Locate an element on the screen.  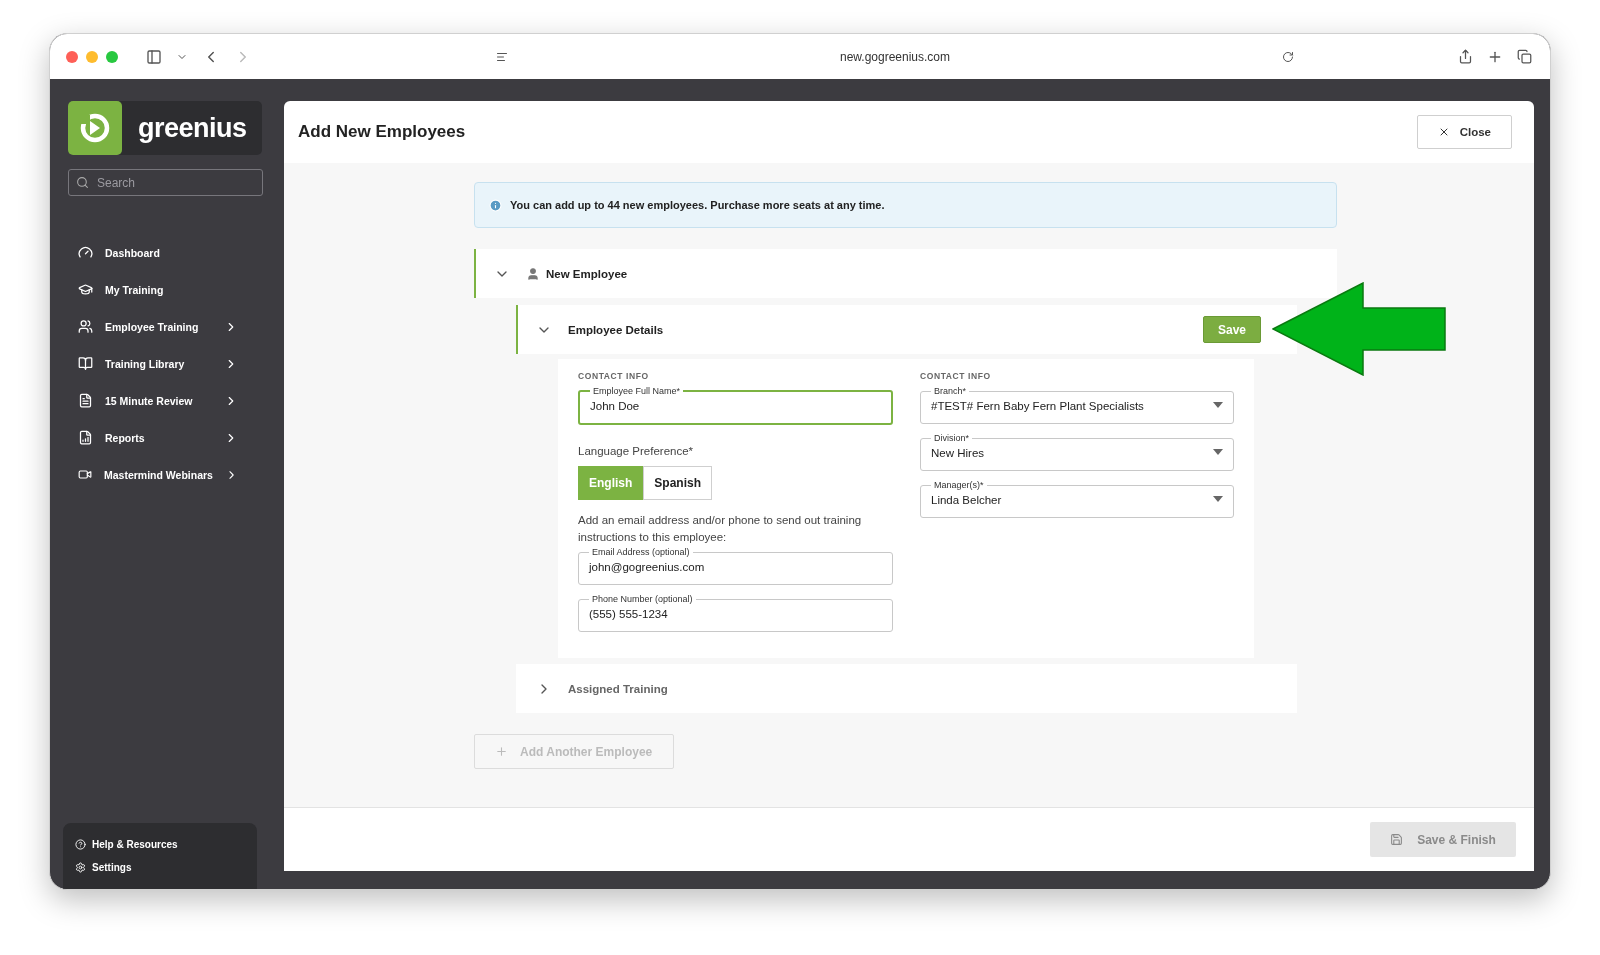
section-title: New Employee is located at coordinates (587, 273).